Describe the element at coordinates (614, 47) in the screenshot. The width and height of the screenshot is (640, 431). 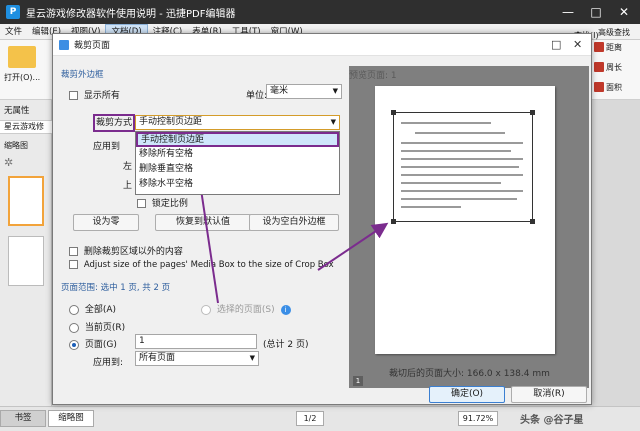
I see `distance-label: 距离` at that location.